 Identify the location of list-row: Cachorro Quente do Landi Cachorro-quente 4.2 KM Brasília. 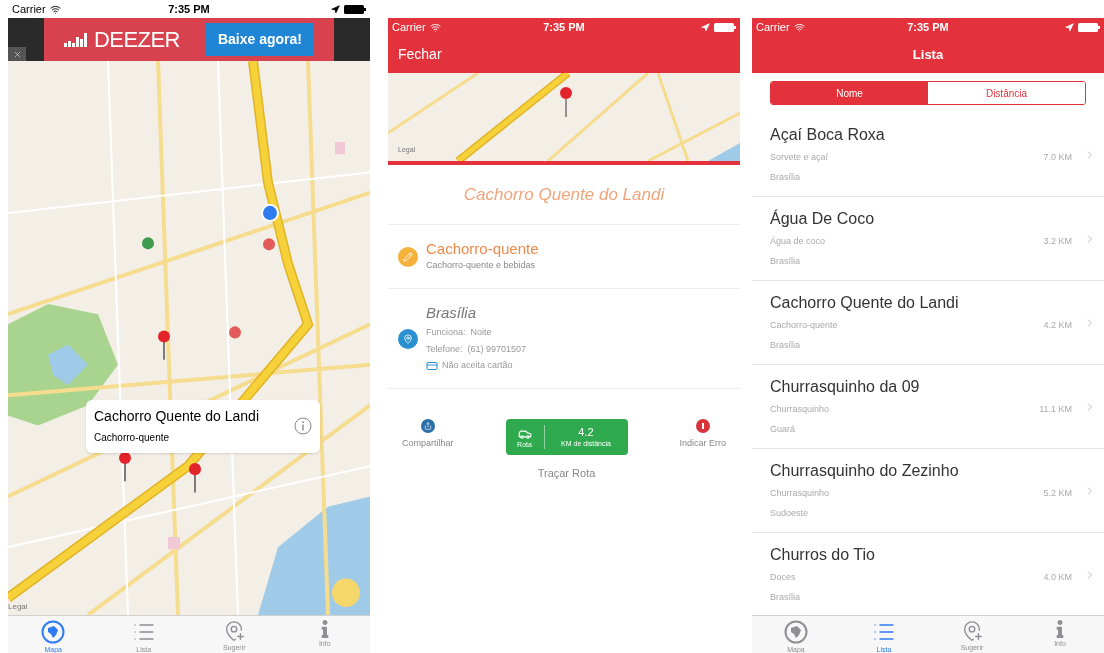
(928, 323).